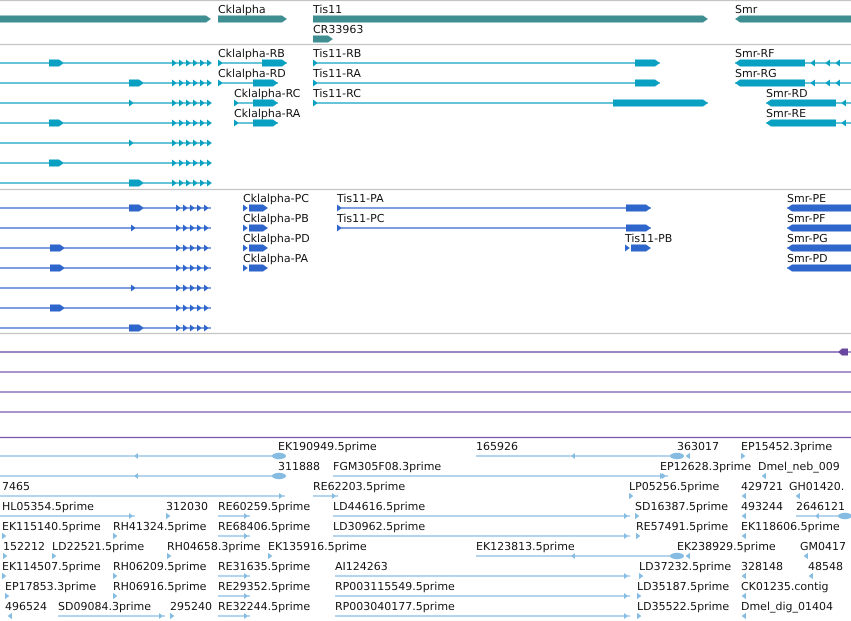 Image resolution: width=851 pixels, height=621 pixels. What do you see at coordinates (762, 566) in the screenshot?
I see `feature-label: 328148` at bounding box center [762, 566].